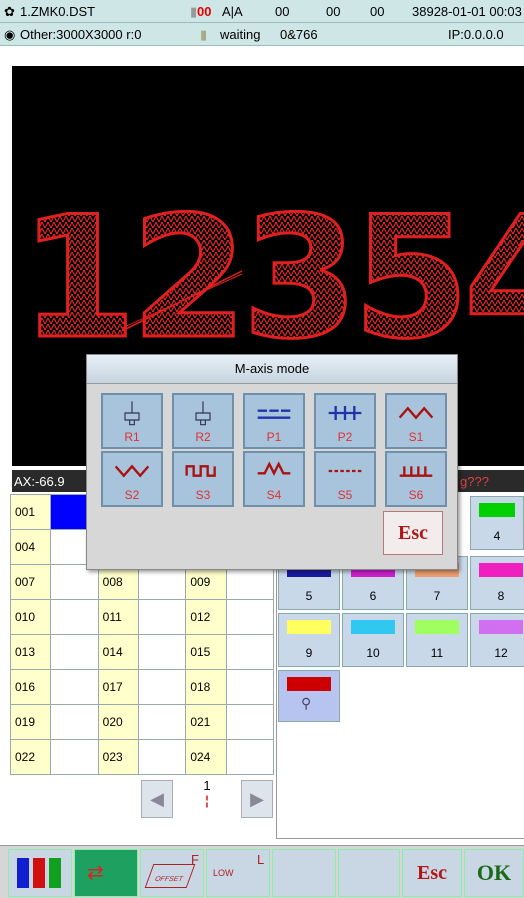 The height and width of the screenshot is (898, 524). I want to click on m-axis-mode-label: S3, so click(203, 495).